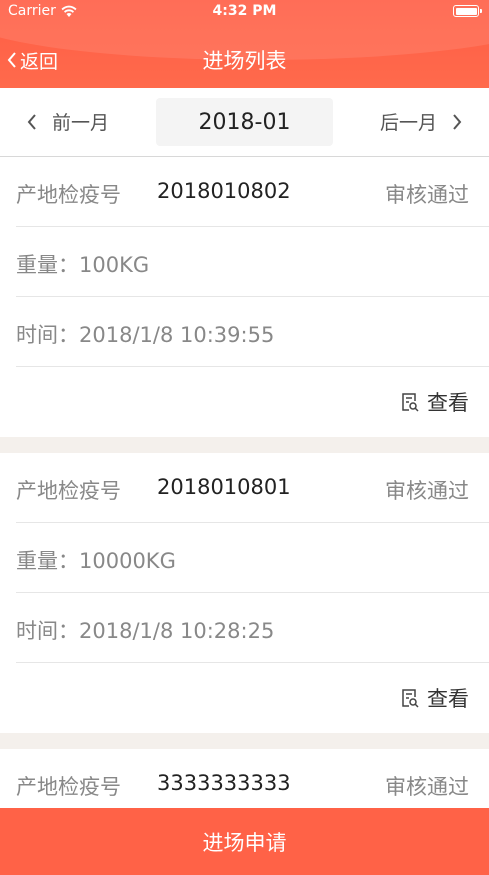  I want to click on weight-value: 10000KG, so click(127, 561).